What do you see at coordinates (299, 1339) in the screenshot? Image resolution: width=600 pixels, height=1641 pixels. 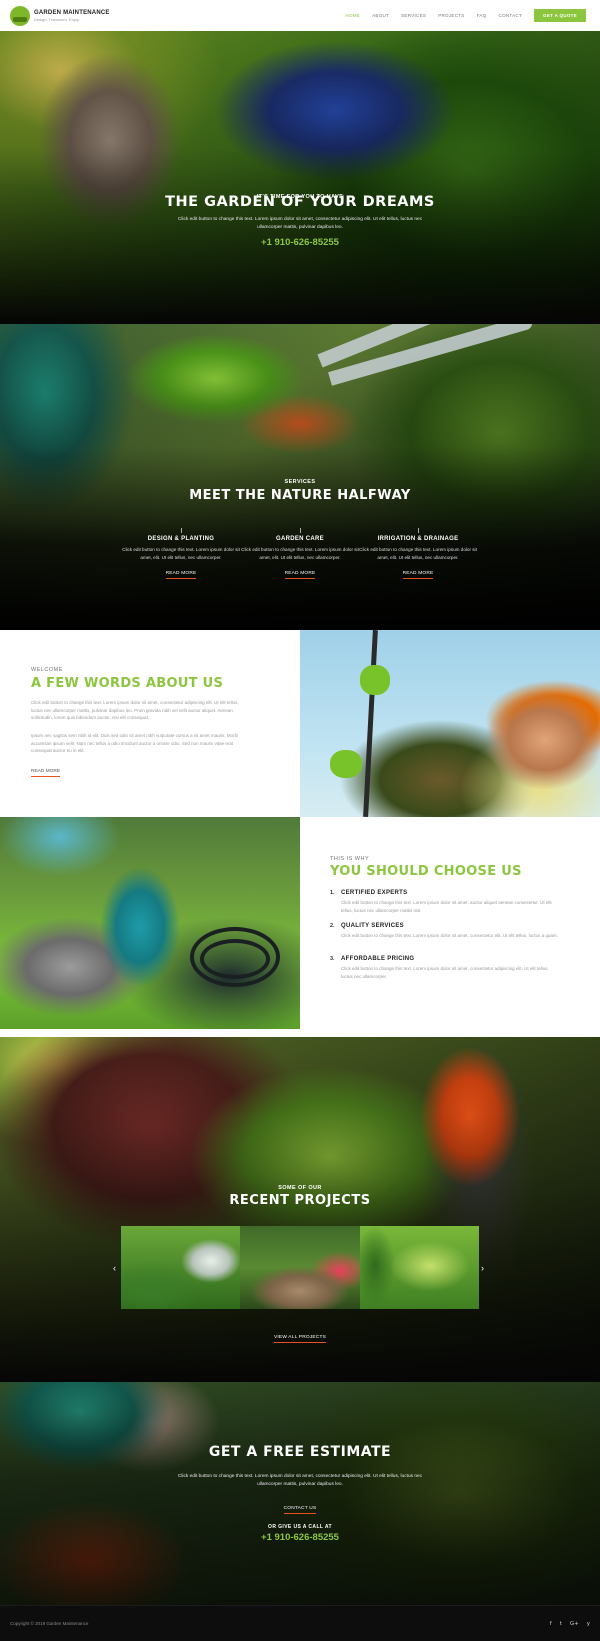 I see `view-all-projects-link: VIEW ALL PROJECTS` at bounding box center [299, 1339].